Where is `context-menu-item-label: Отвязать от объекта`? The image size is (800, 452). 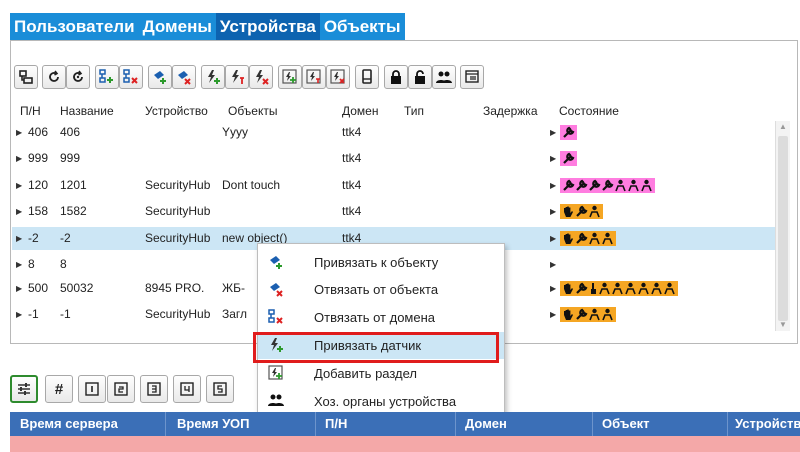
context-menu-item-label: Отвязать от объекта is located at coordinates (376, 289).